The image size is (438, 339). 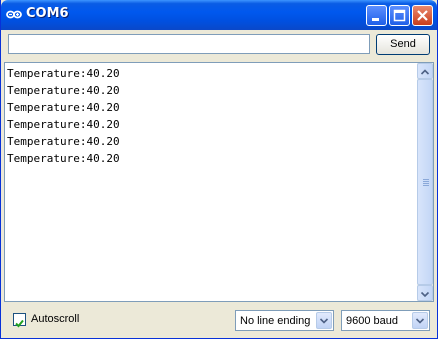 I want to click on window-title: COM6, so click(x=47, y=13).